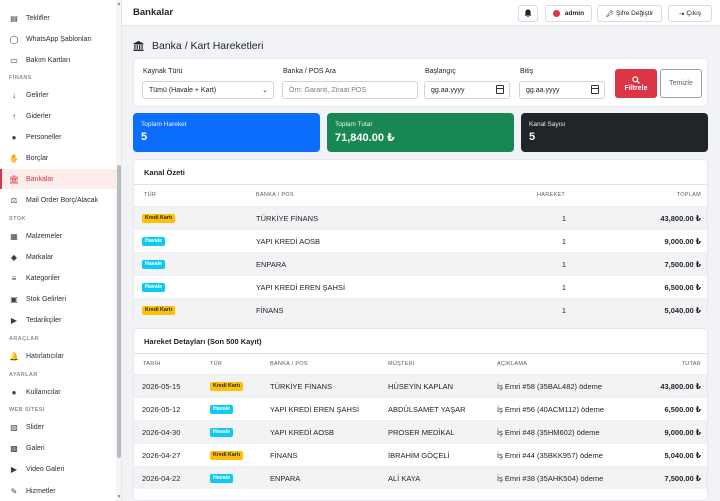 The width and height of the screenshot is (720, 501). What do you see at coordinates (48, 60) in the screenshot?
I see `sidebar-item-label: Bakım Kartları` at bounding box center [48, 60].